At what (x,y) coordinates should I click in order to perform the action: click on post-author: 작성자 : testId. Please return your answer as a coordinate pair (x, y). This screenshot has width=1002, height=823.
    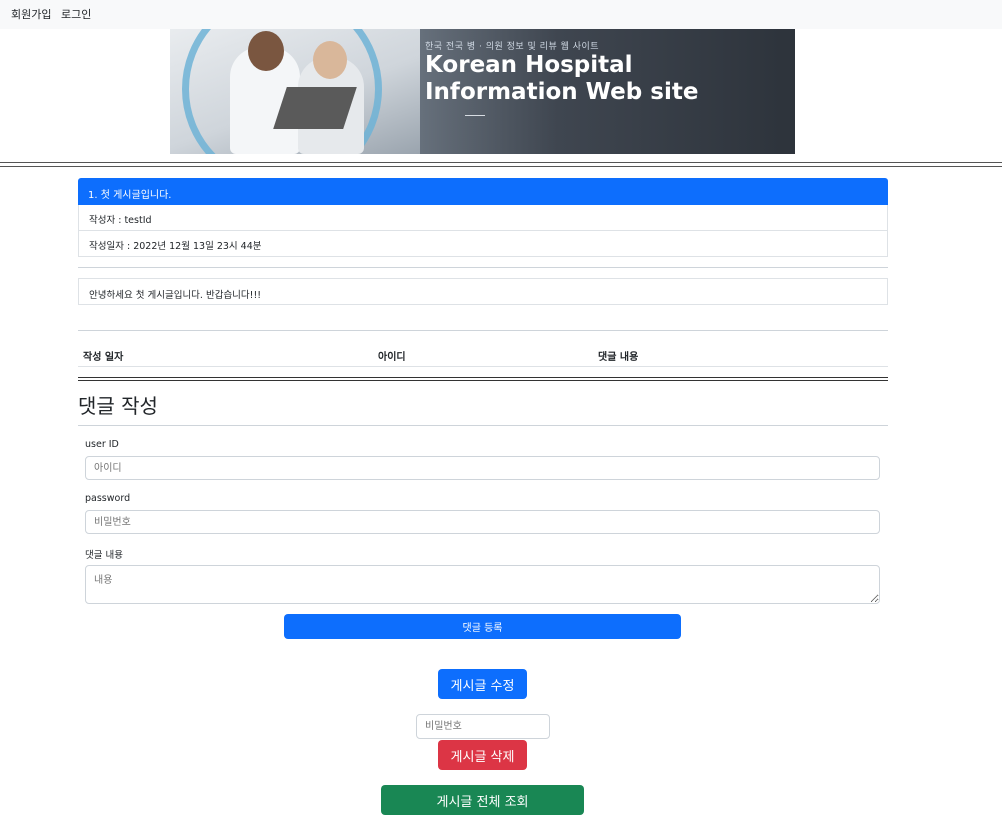
    Looking at the image, I should click on (483, 218).